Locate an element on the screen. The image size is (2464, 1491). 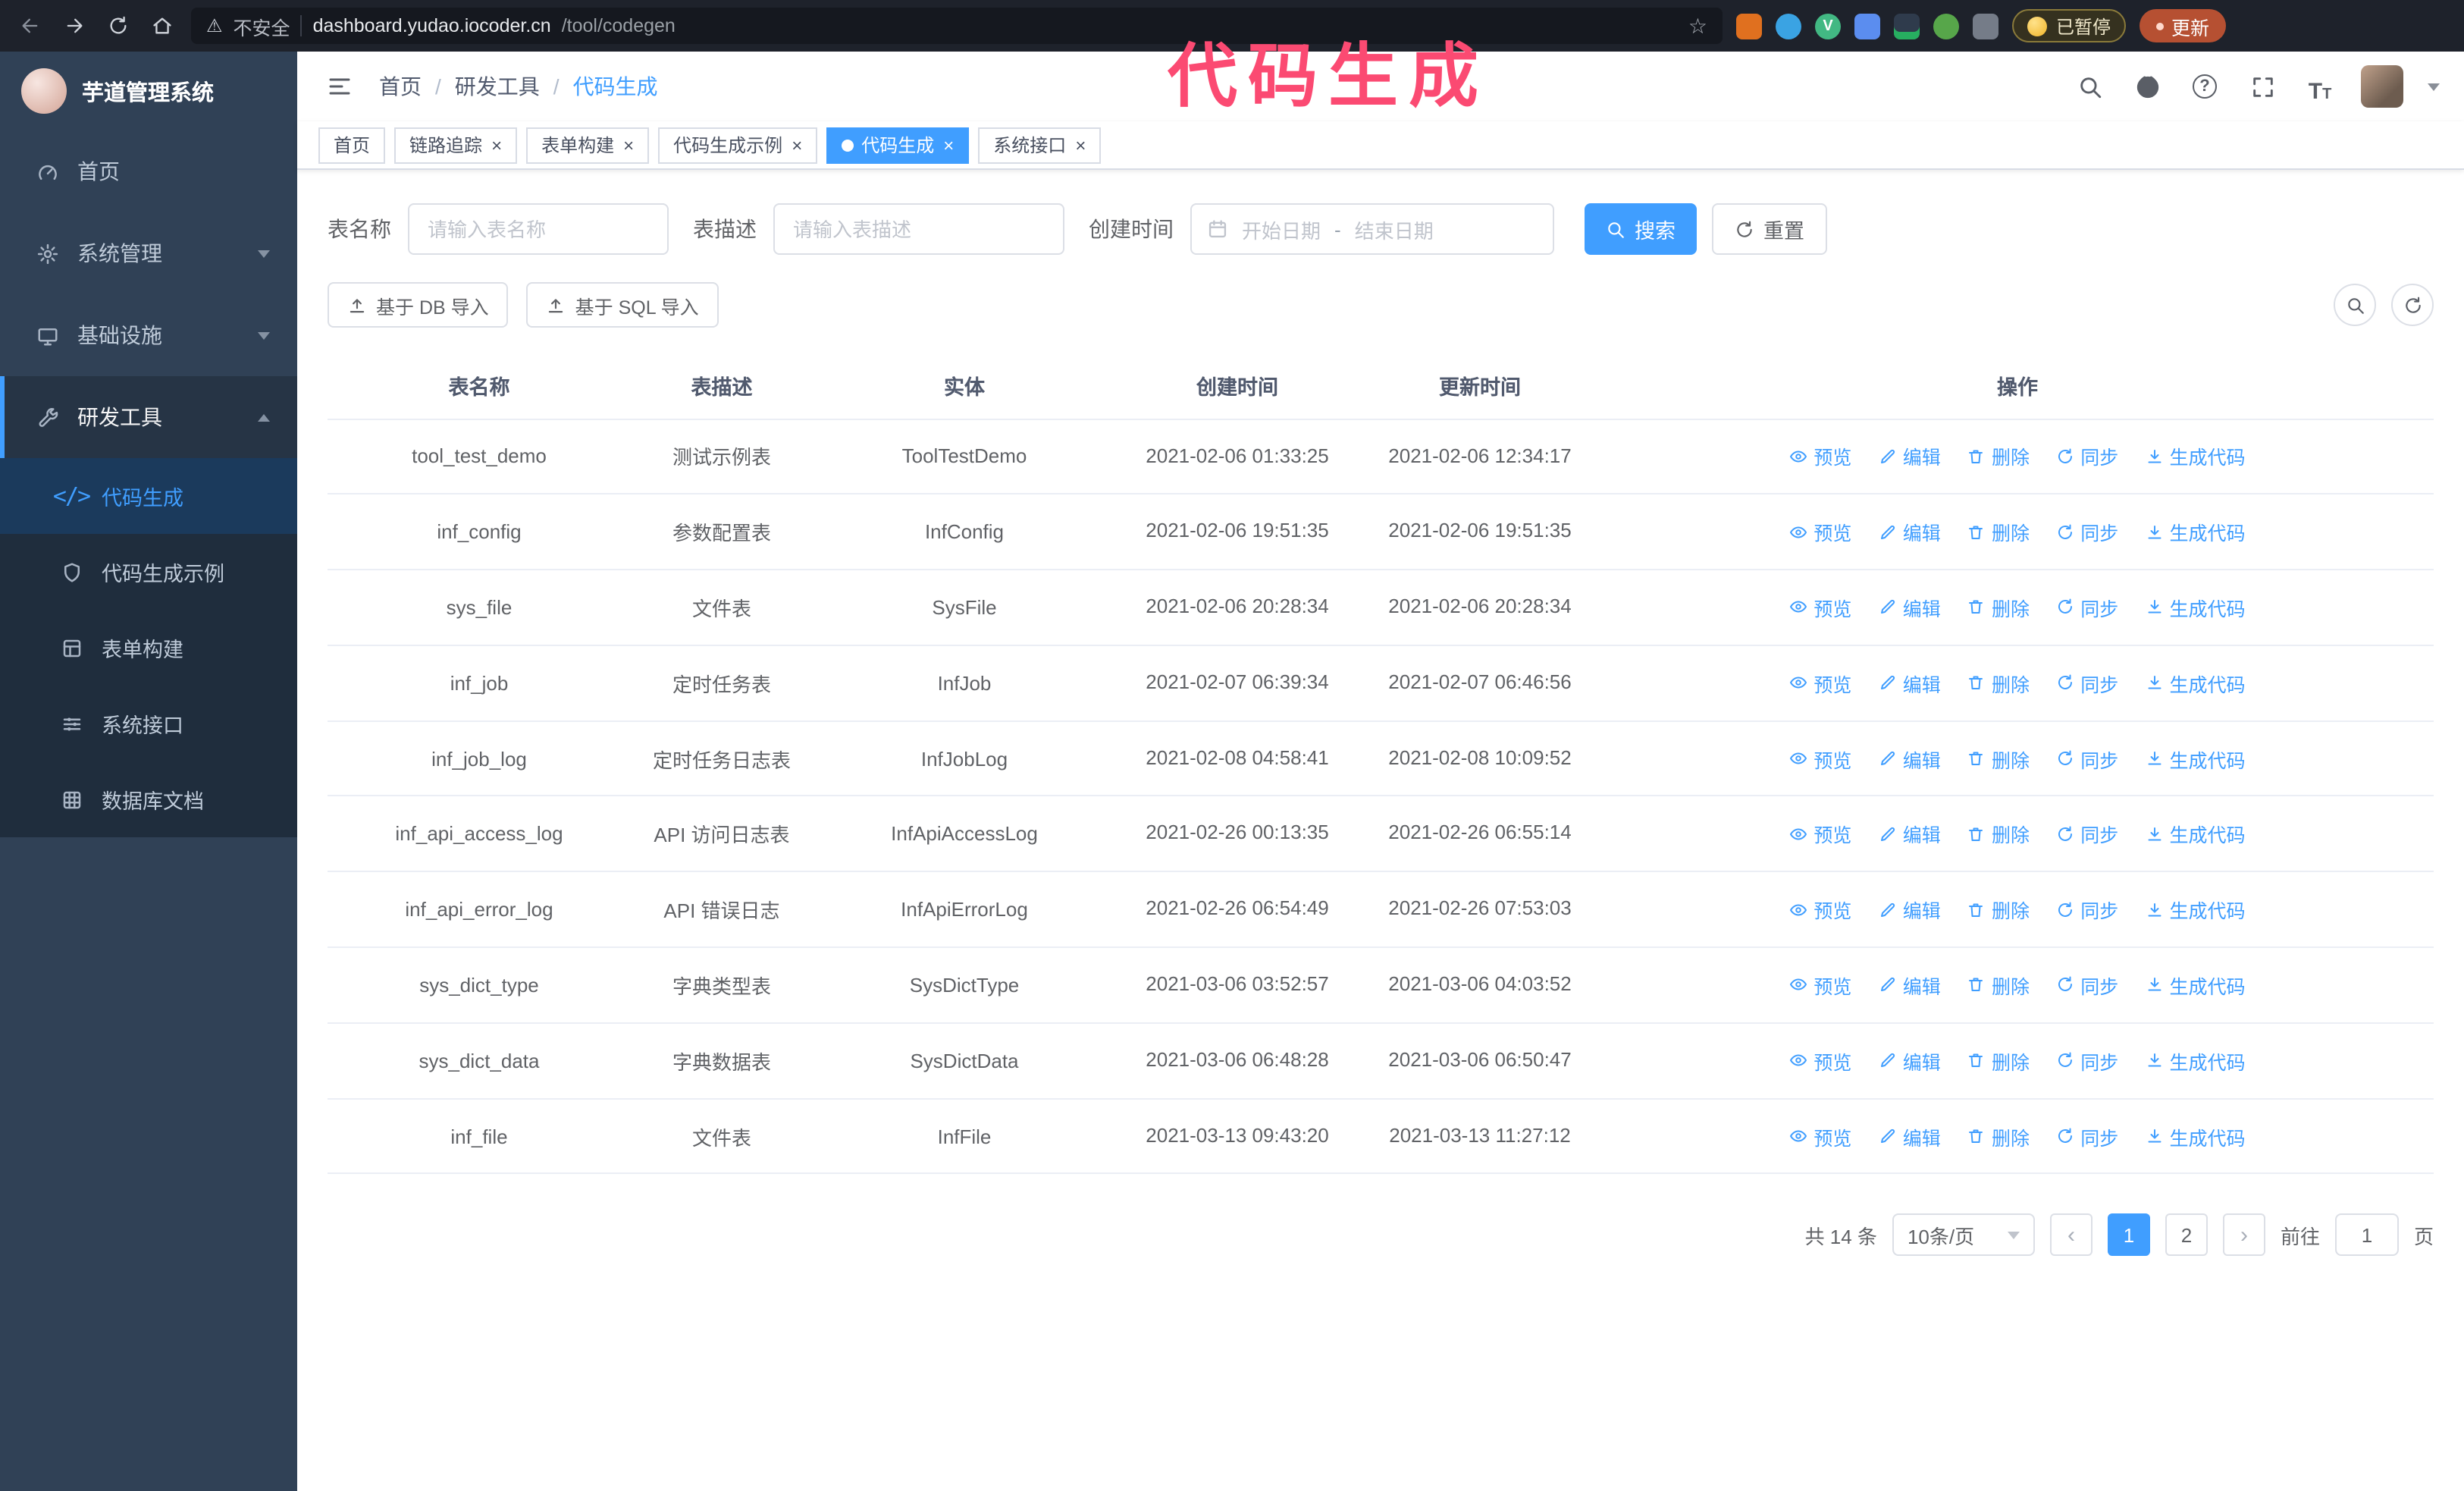
sidebar-item-devtools: 研发工具 is located at coordinates (148, 417).